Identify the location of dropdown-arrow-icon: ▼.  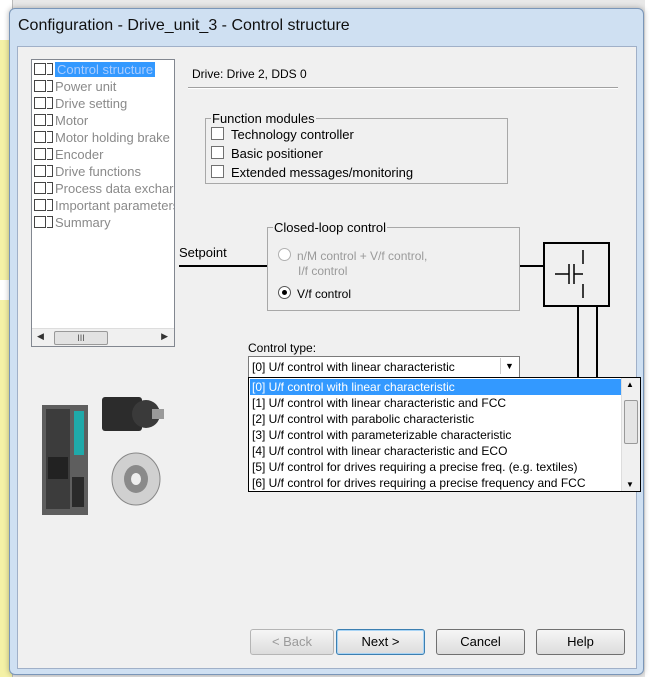
(509, 366).